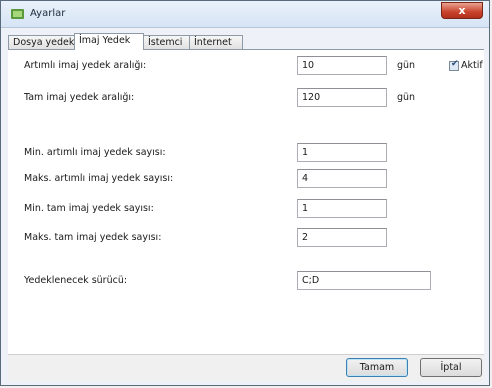 The width and height of the screenshot is (492, 388). Describe the element at coordinates (216, 42) in the screenshot. I see `tab-internet: İnternet` at that location.